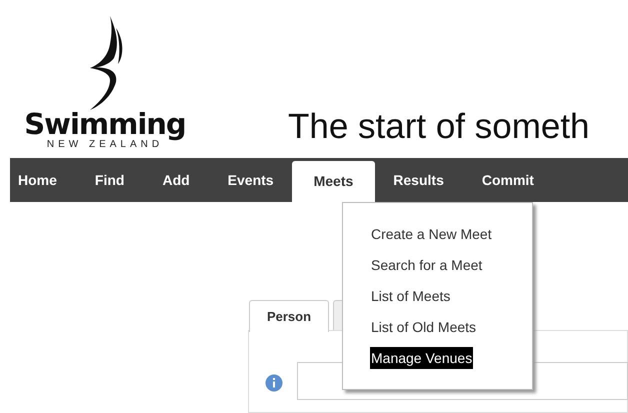 This screenshot has height=413, width=628. Describe the element at coordinates (105, 144) in the screenshot. I see `logo-subtitle: NEW ZEALAND` at that location.